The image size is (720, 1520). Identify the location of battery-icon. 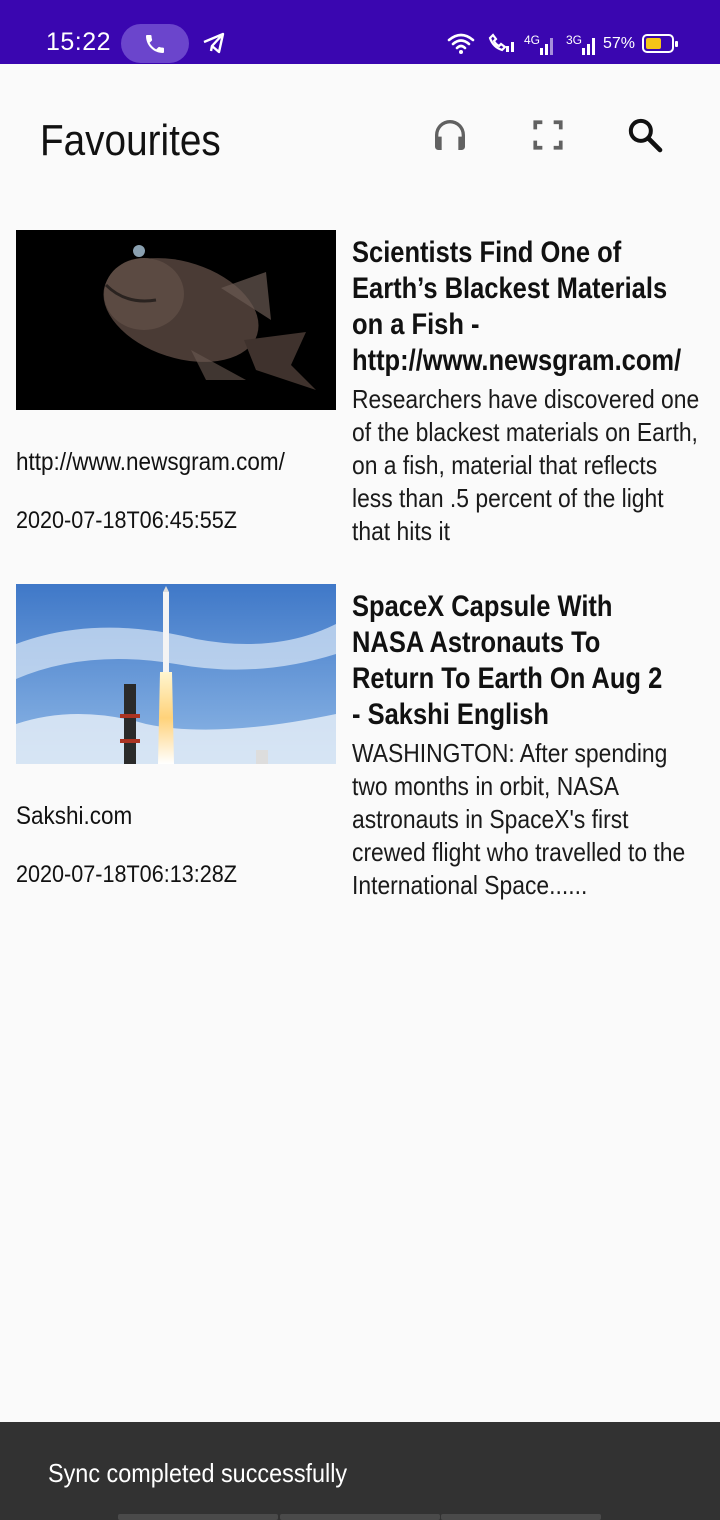
(660, 43).